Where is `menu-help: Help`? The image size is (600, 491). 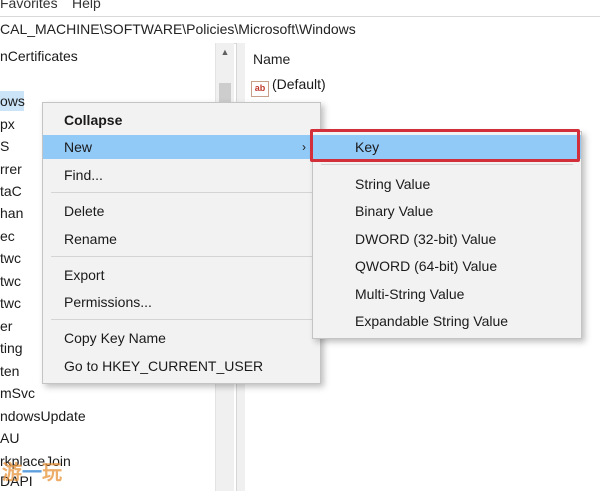 menu-help: Help is located at coordinates (86, 5).